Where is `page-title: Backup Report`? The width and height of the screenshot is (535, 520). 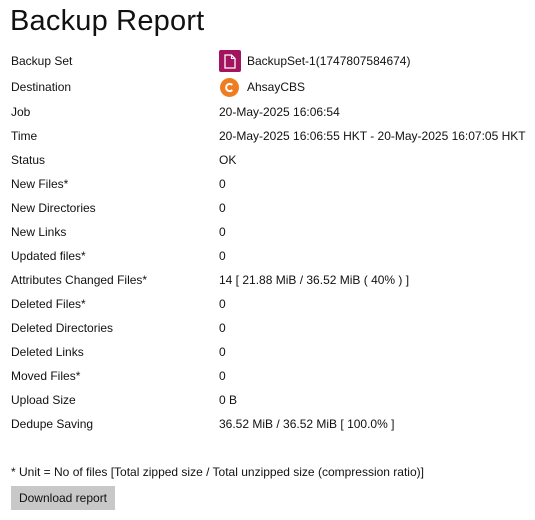
page-title: Backup Report is located at coordinates (107, 21).